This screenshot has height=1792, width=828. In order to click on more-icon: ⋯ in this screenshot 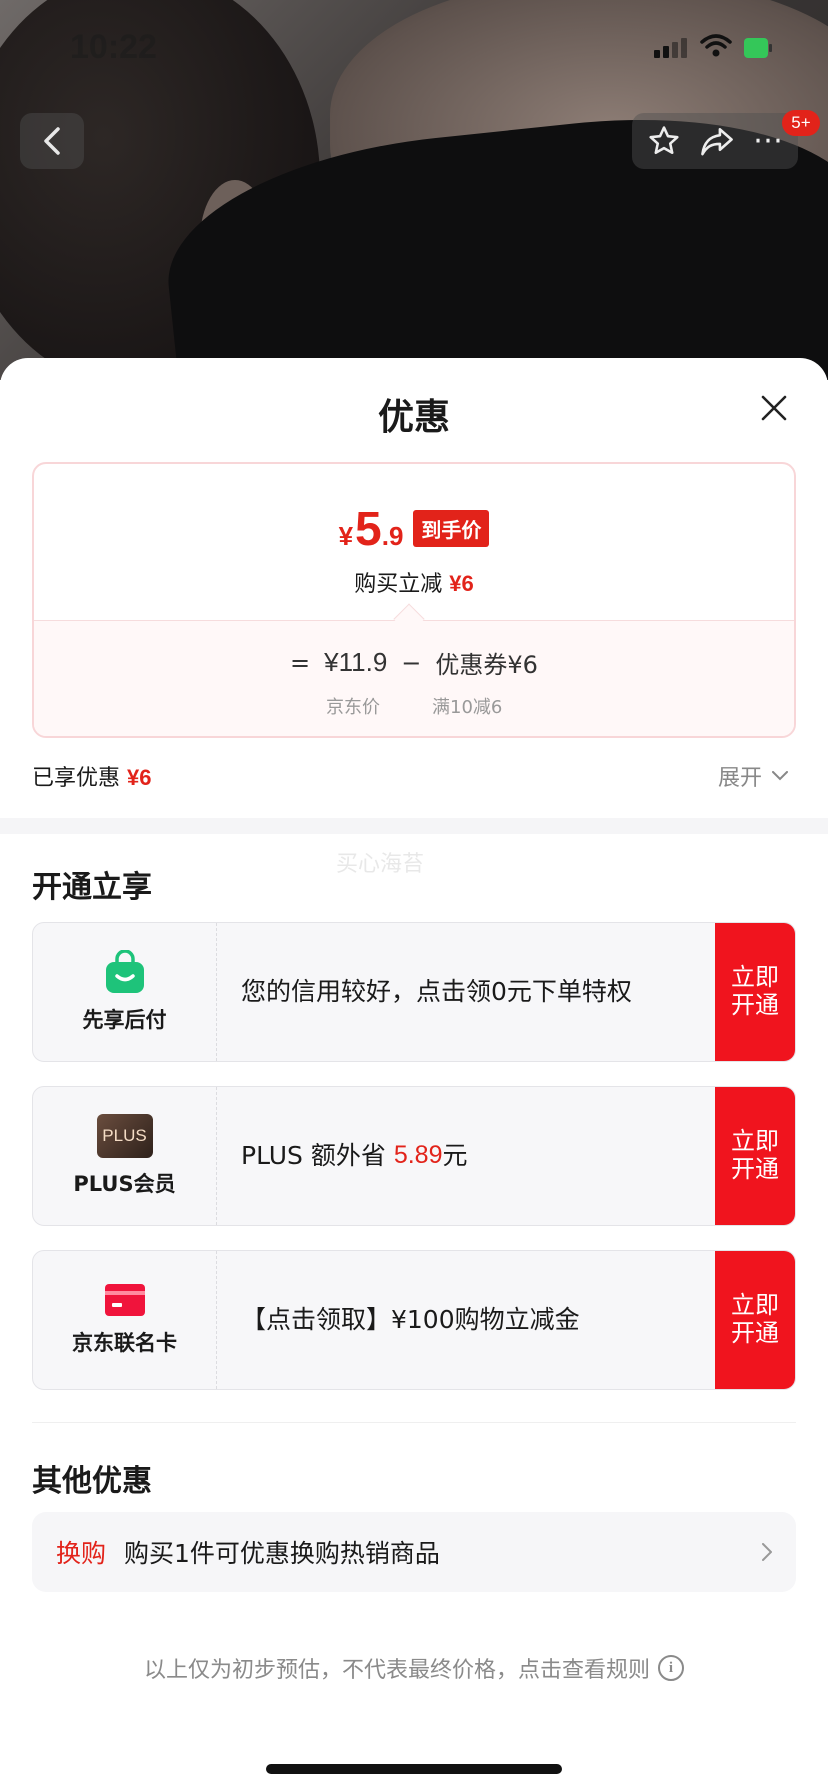, I will do `click(768, 141)`.